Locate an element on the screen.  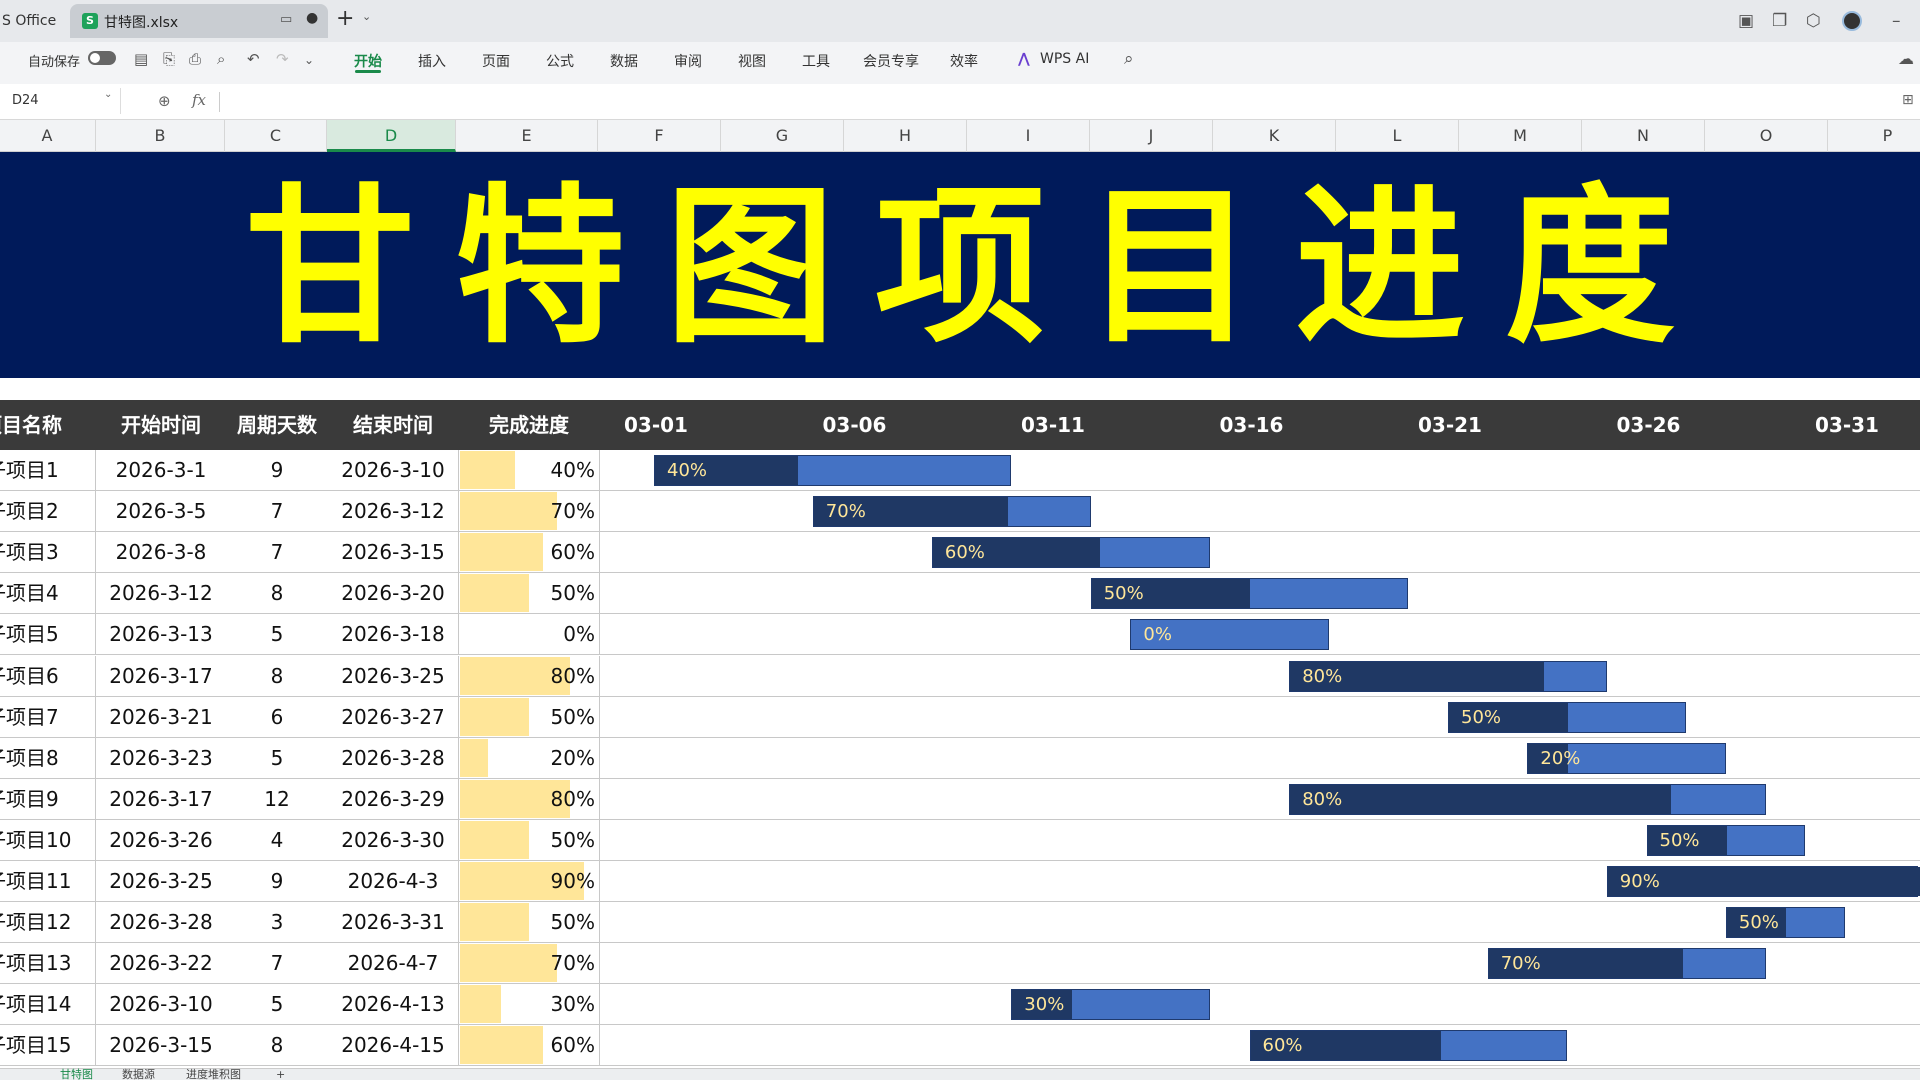
column-header-j: J is located at coordinates (1151, 136).